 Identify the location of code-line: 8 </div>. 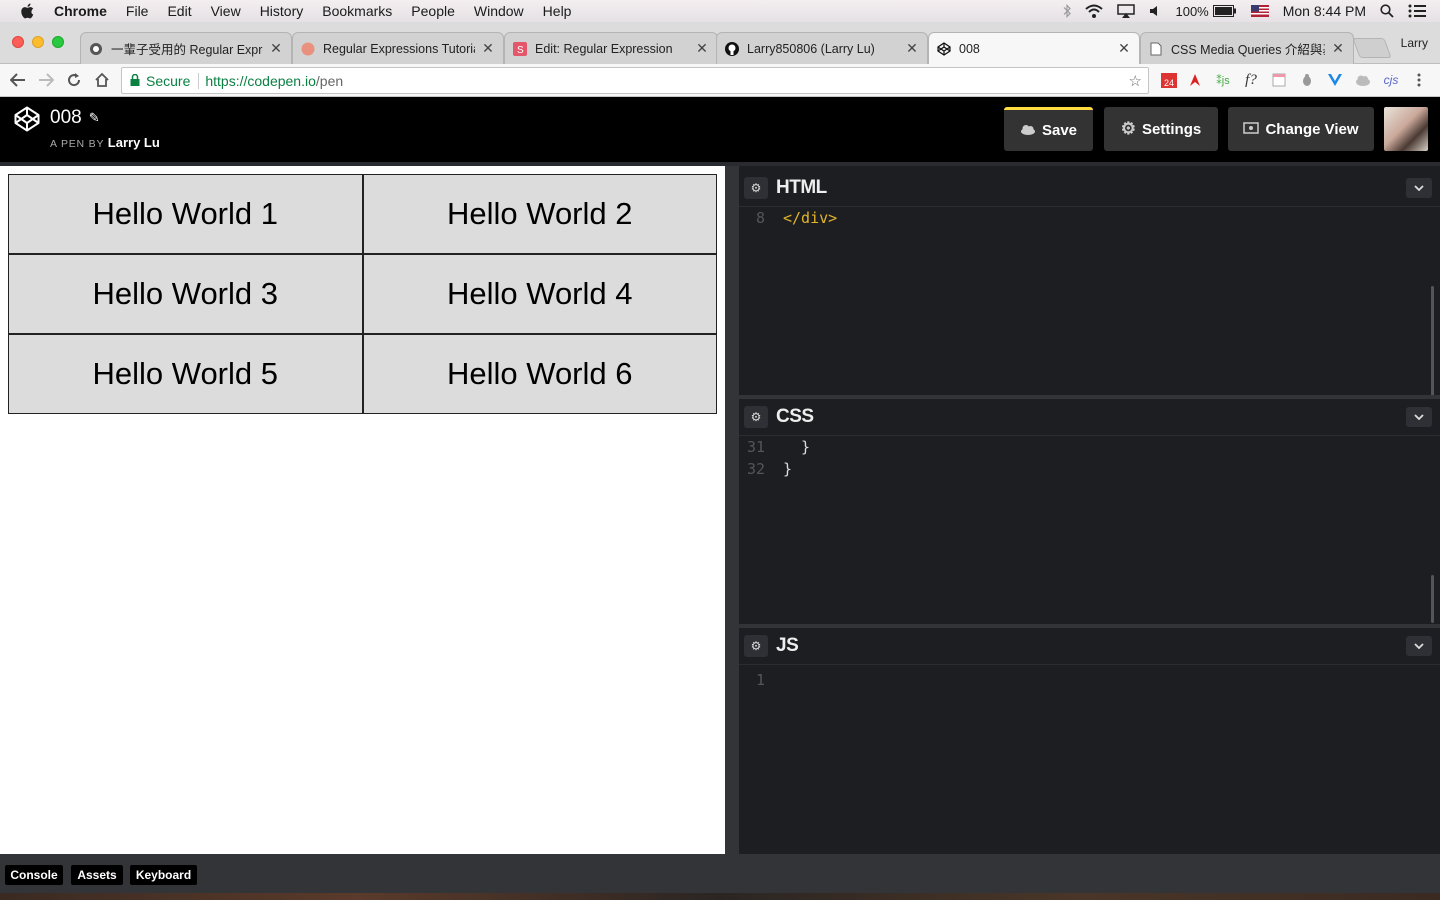
(1089, 218).